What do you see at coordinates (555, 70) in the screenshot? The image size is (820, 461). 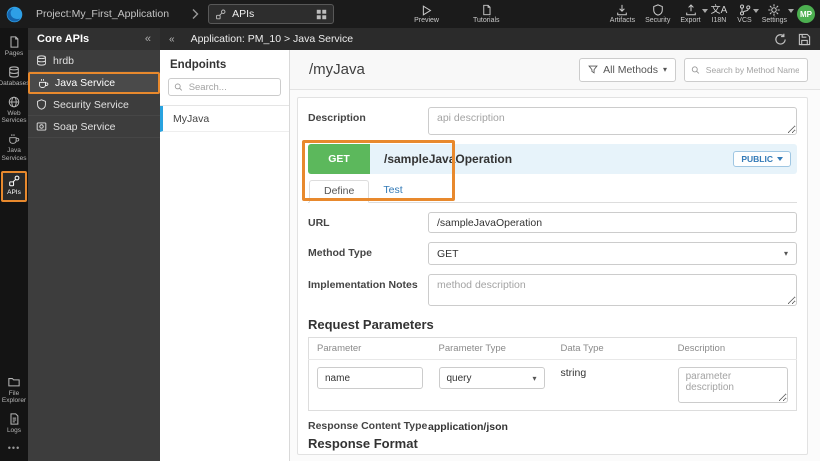 I see `service-toolbar: /myJava All Methods ▾` at bounding box center [555, 70].